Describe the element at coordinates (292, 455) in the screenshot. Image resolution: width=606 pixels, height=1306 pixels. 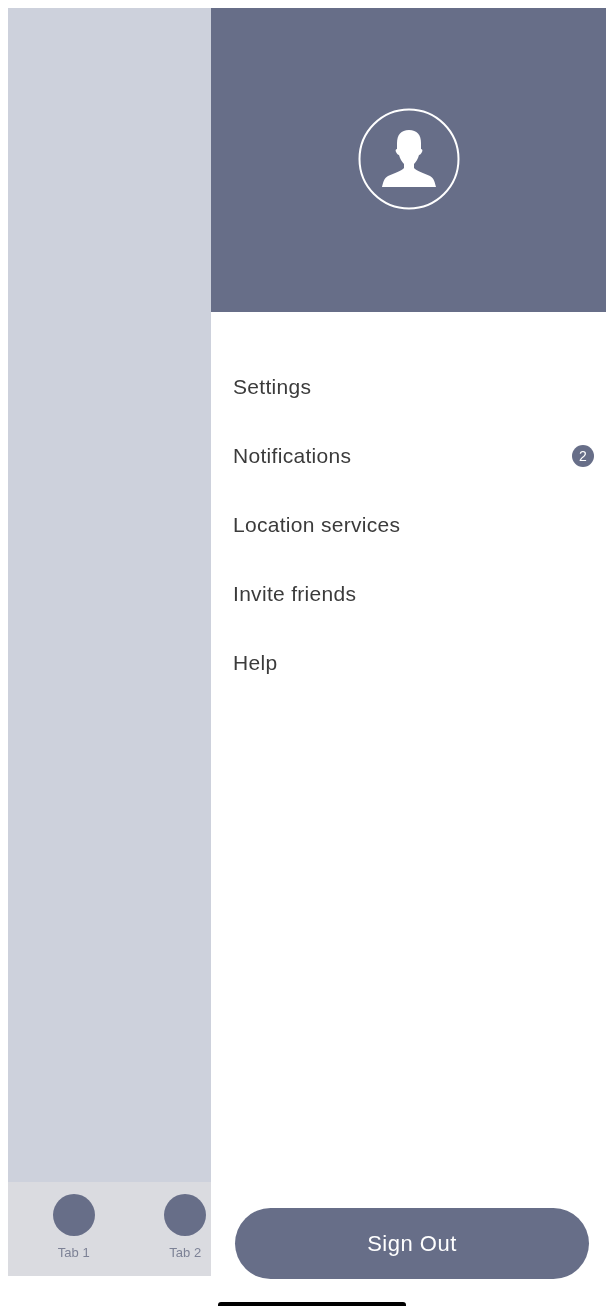
I see `menu-item: Notifications` at that location.